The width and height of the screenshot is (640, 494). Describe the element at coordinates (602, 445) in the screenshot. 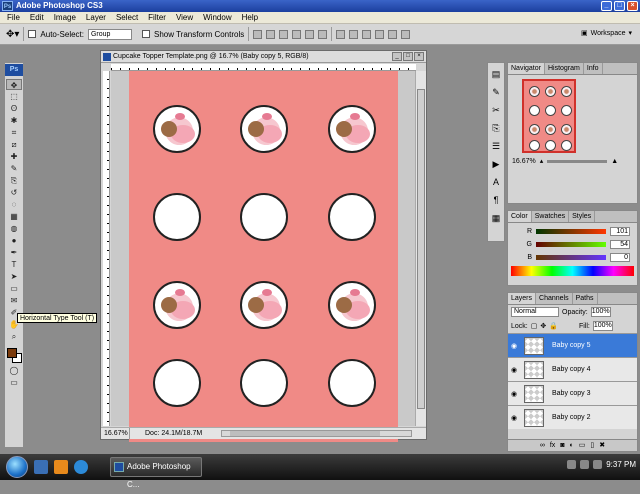

I see `delete-layer-icon: ✖` at that location.